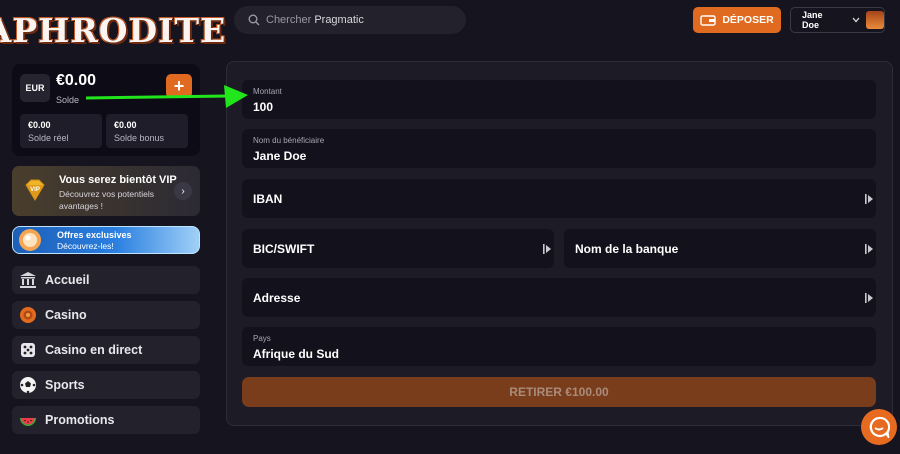  I want to click on nav-label: Casino en direct, so click(94, 350).